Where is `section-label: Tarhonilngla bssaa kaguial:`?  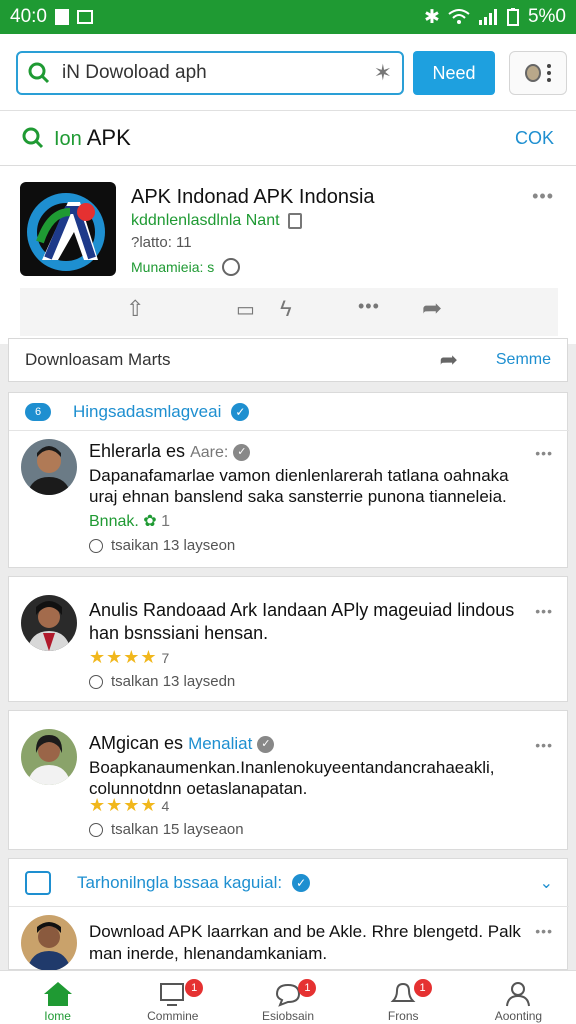
section-label: Tarhonilngla bssaa kaguial: is located at coordinates (180, 882).